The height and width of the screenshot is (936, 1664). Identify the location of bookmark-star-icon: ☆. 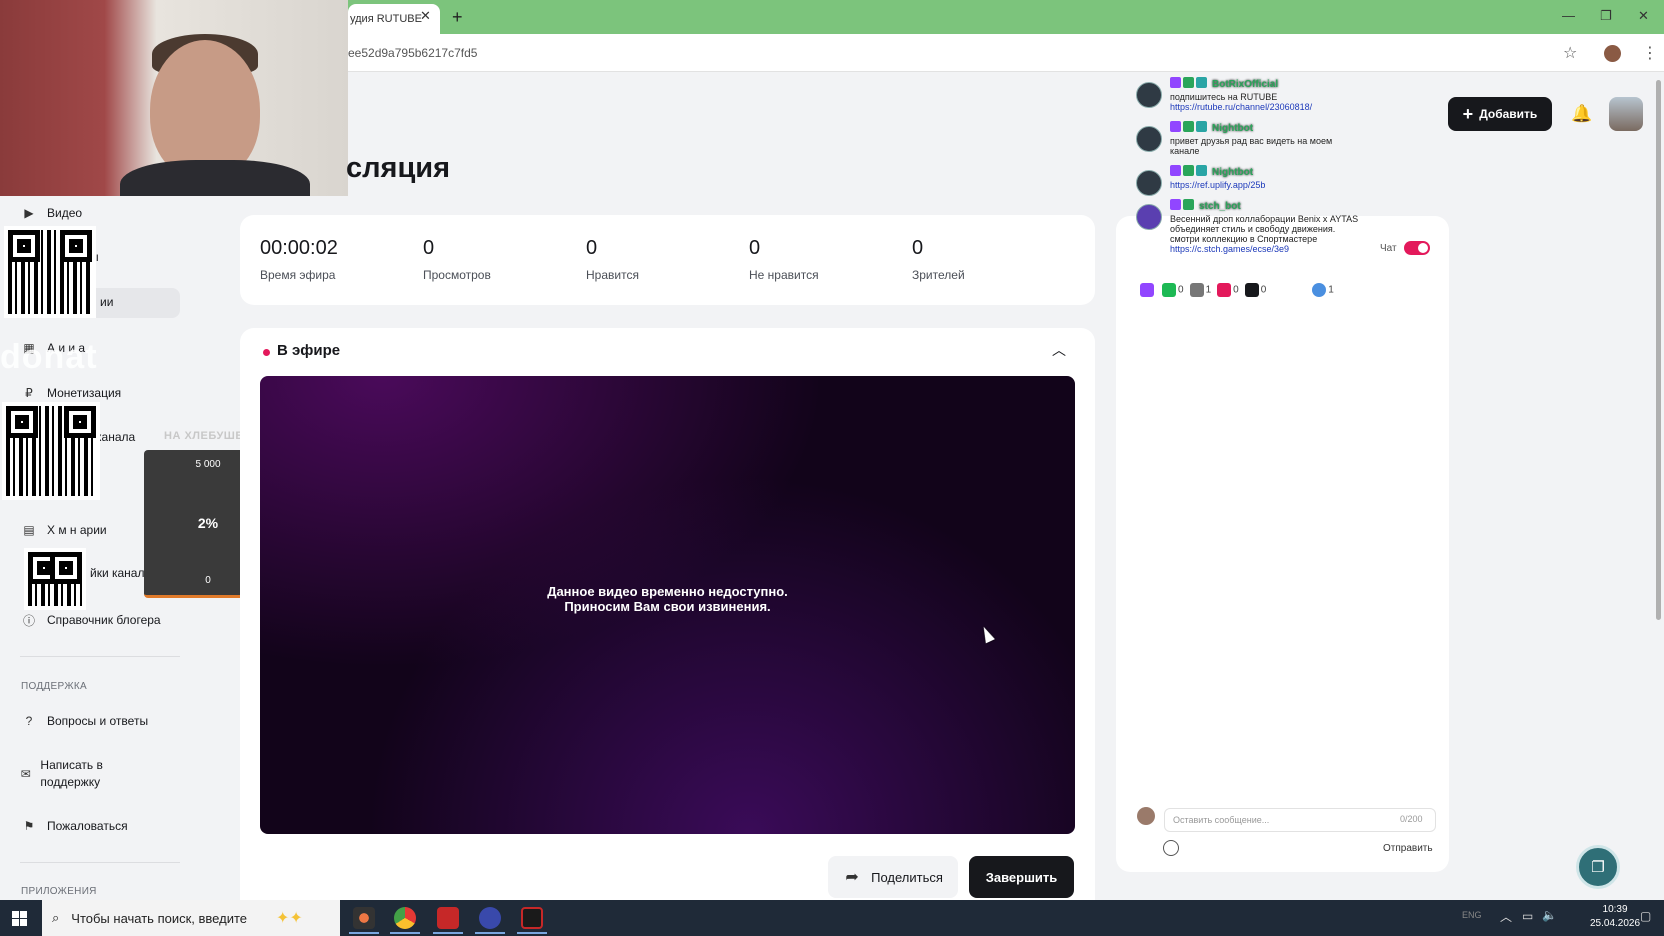
(1570, 53).